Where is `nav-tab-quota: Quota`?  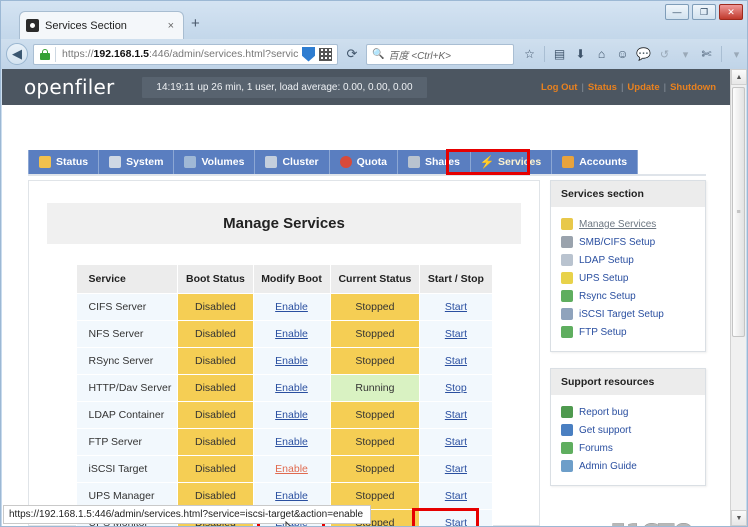 nav-tab-quota: Quota is located at coordinates (363, 162).